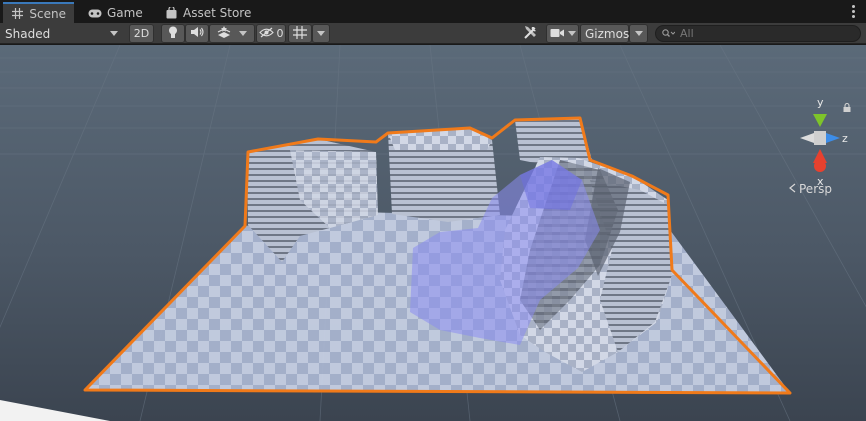  I want to click on tab-label: Asset Store, so click(217, 13).